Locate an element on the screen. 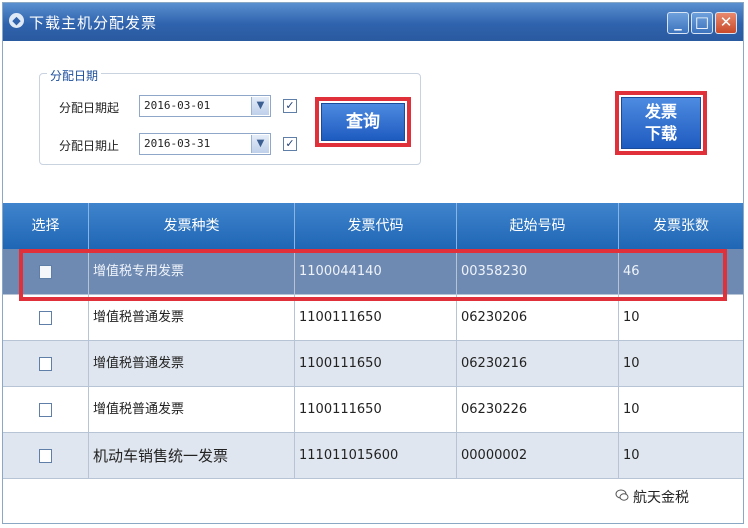  download-button-line2: 下载 is located at coordinates (660, 133).